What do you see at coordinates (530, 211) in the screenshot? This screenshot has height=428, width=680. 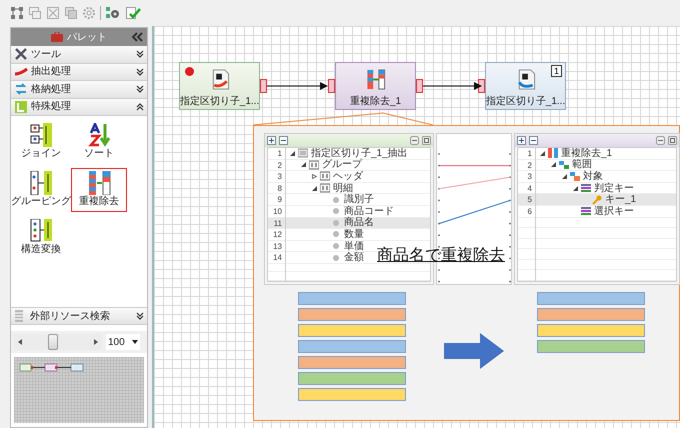 I see `line-number: 6` at bounding box center [530, 211].